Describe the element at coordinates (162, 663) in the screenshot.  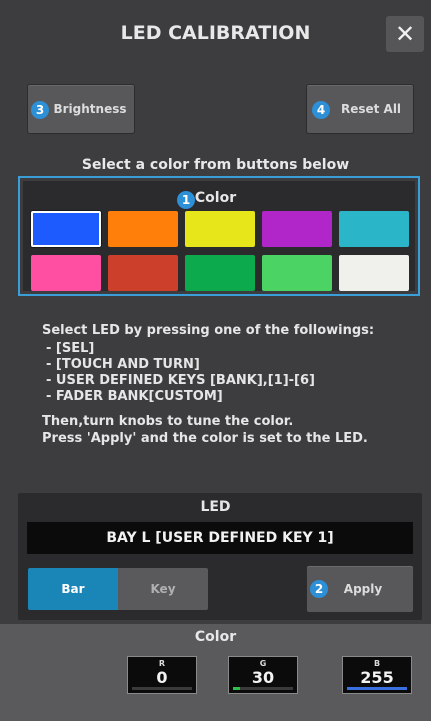
I see `channel-name: R` at that location.